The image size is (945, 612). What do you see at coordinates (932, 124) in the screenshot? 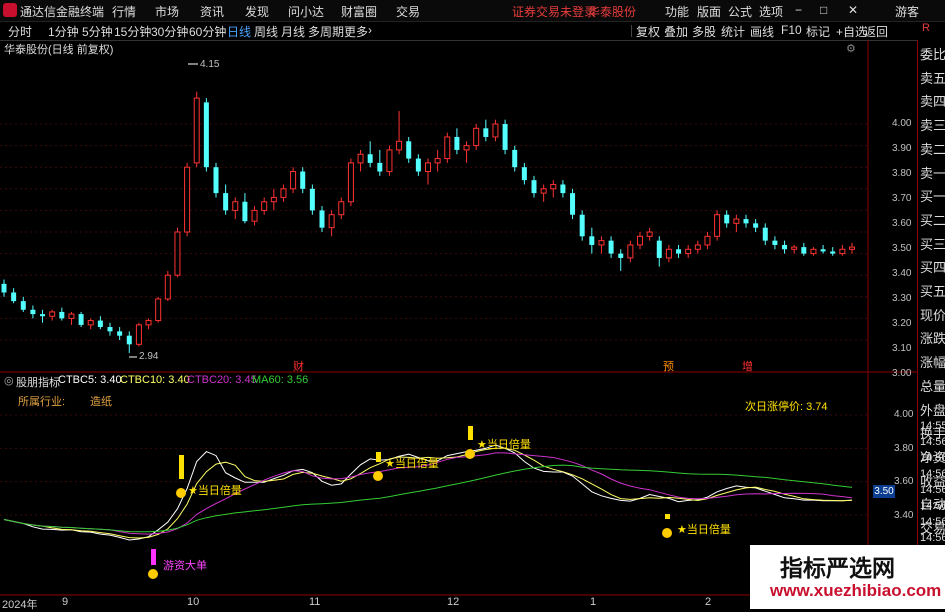
I see `panel-field-3: 卖三` at bounding box center [932, 124].